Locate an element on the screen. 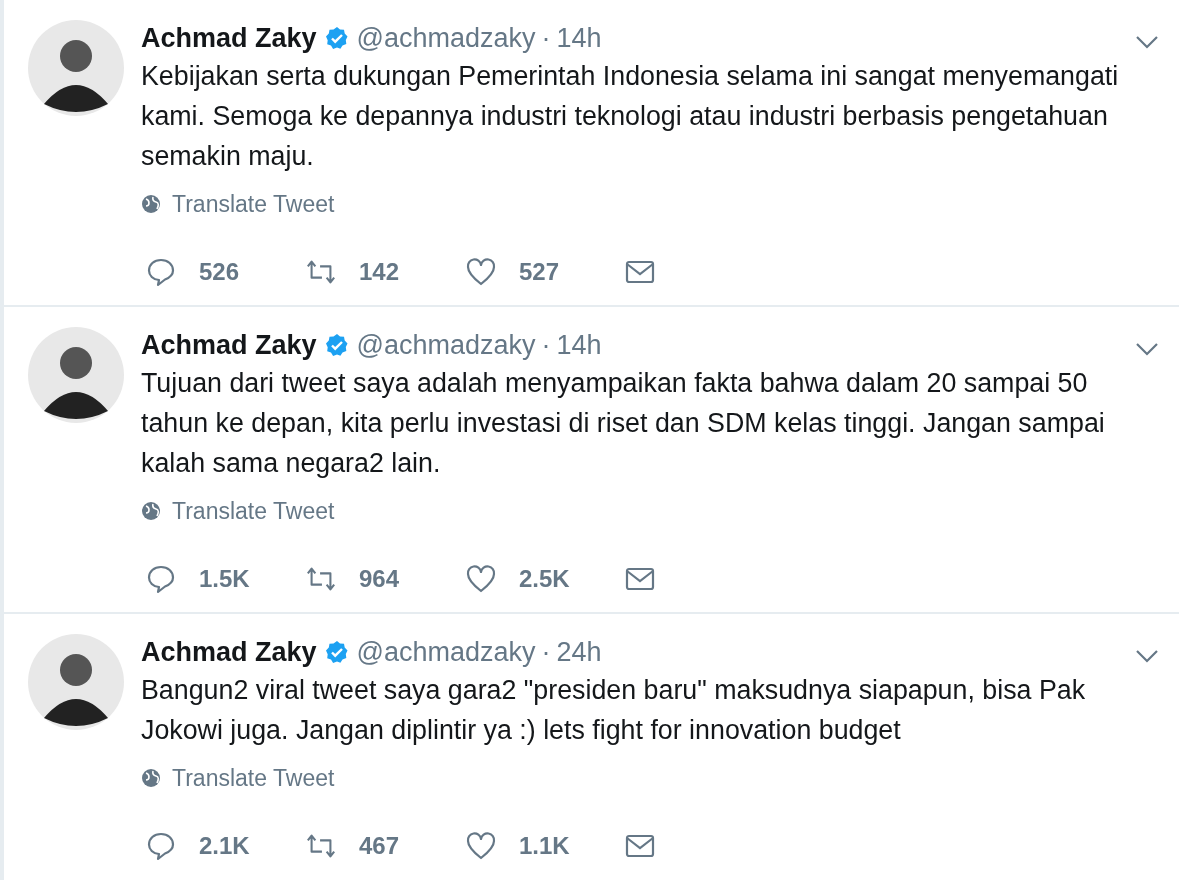  like-count: 1.1K is located at coordinates (544, 846).